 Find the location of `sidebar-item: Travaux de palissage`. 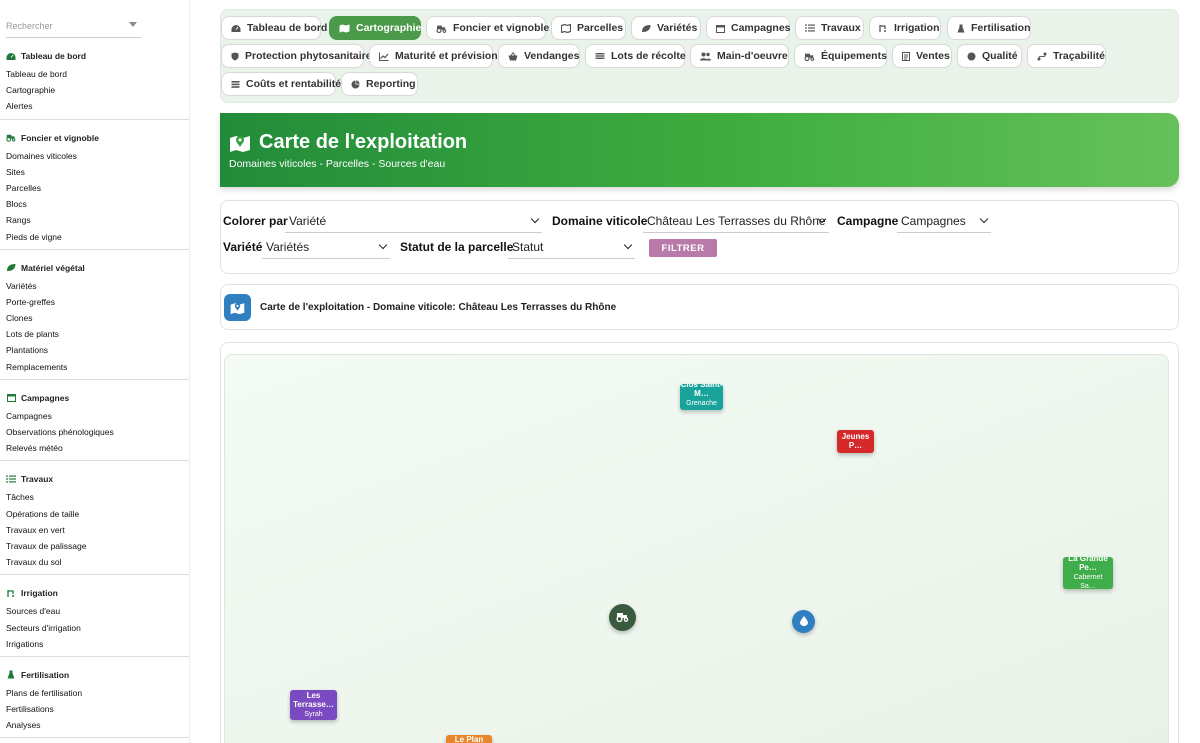

sidebar-item: Travaux de palissage is located at coordinates (94, 546).